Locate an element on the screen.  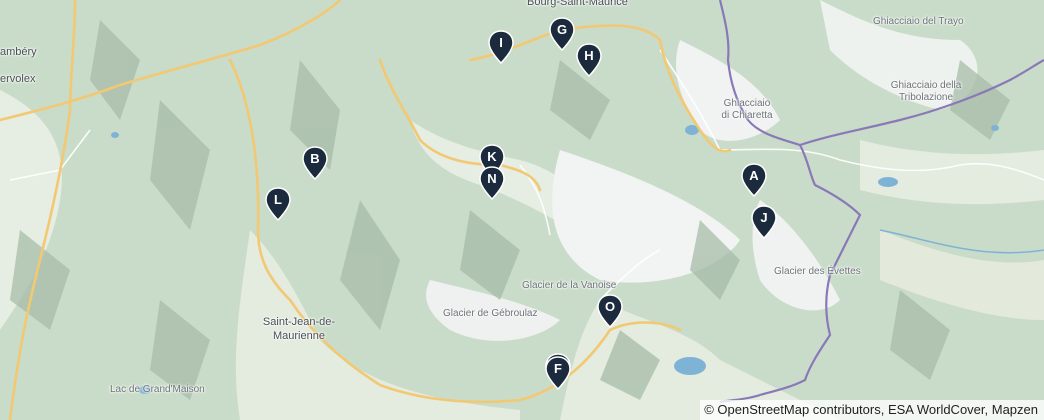
place-label-vanoise: Glacier de la Vanoise is located at coordinates (569, 285).